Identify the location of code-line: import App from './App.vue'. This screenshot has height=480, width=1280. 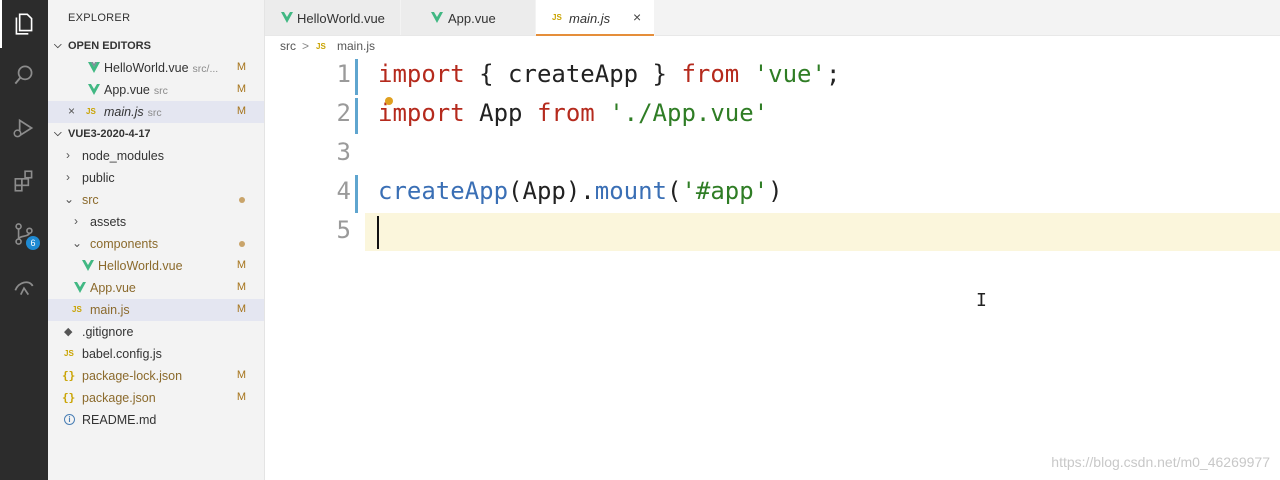
(573, 113).